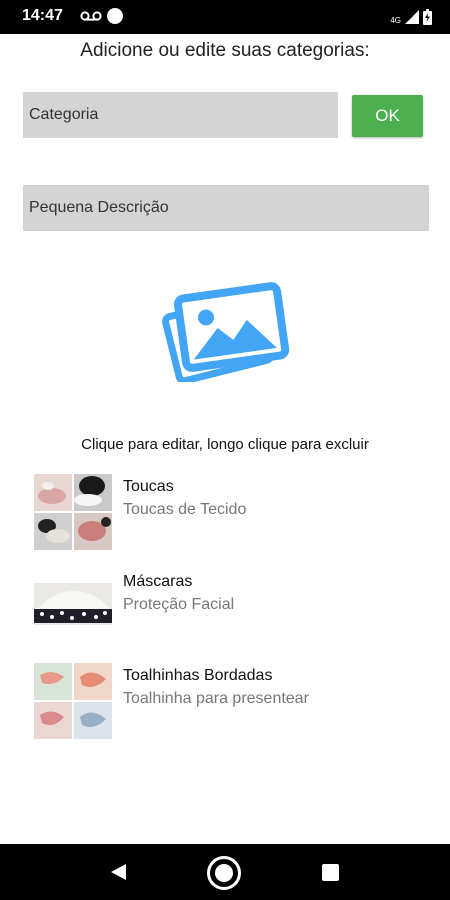 The width and height of the screenshot is (450, 900). I want to click on list-item: Máscaras Proteção Facial, so click(234, 609).